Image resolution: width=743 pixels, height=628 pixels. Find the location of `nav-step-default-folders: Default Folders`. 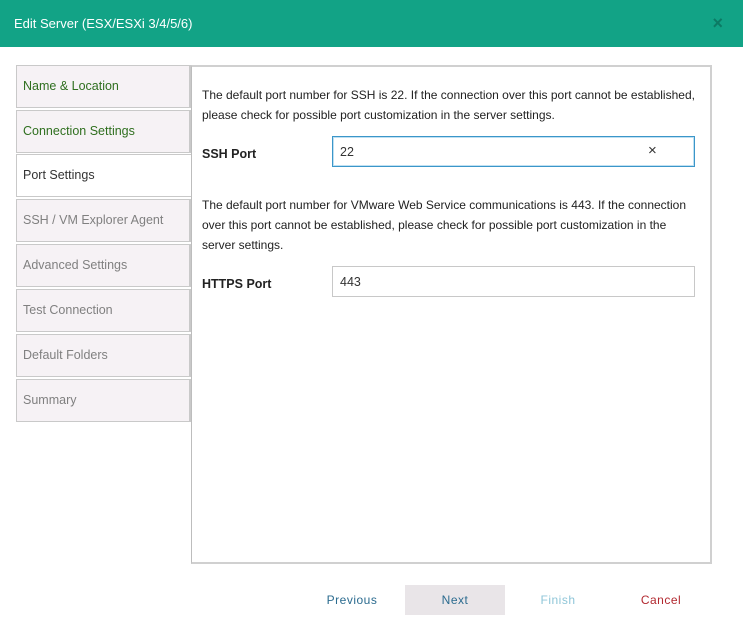

nav-step-default-folders: Default Folders is located at coordinates (103, 355).